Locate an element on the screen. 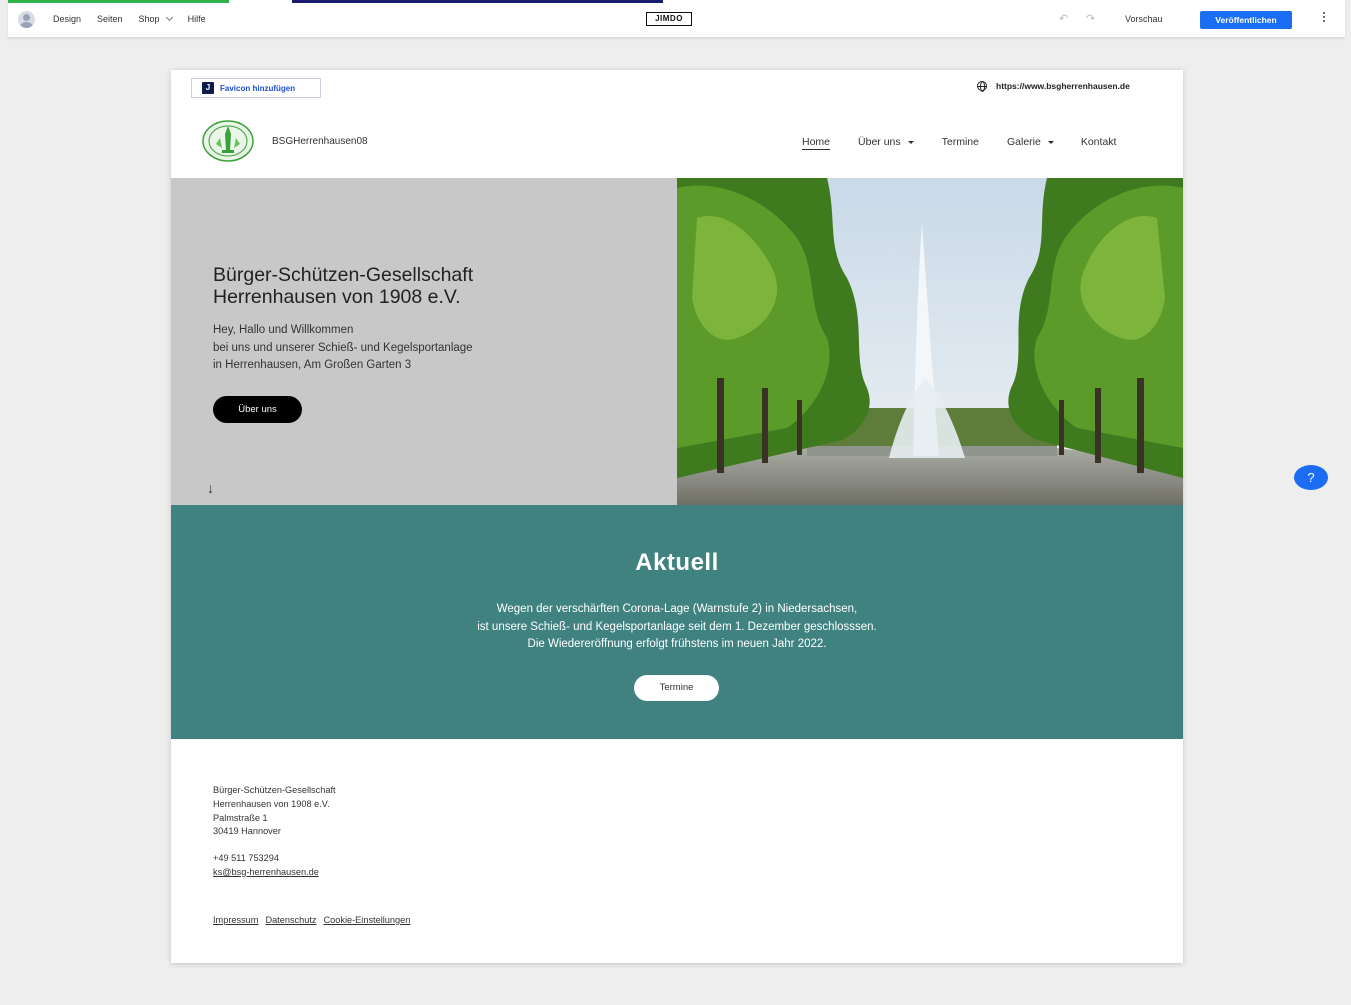  editor-nav-shop-label: Shop is located at coordinates (149, 19).